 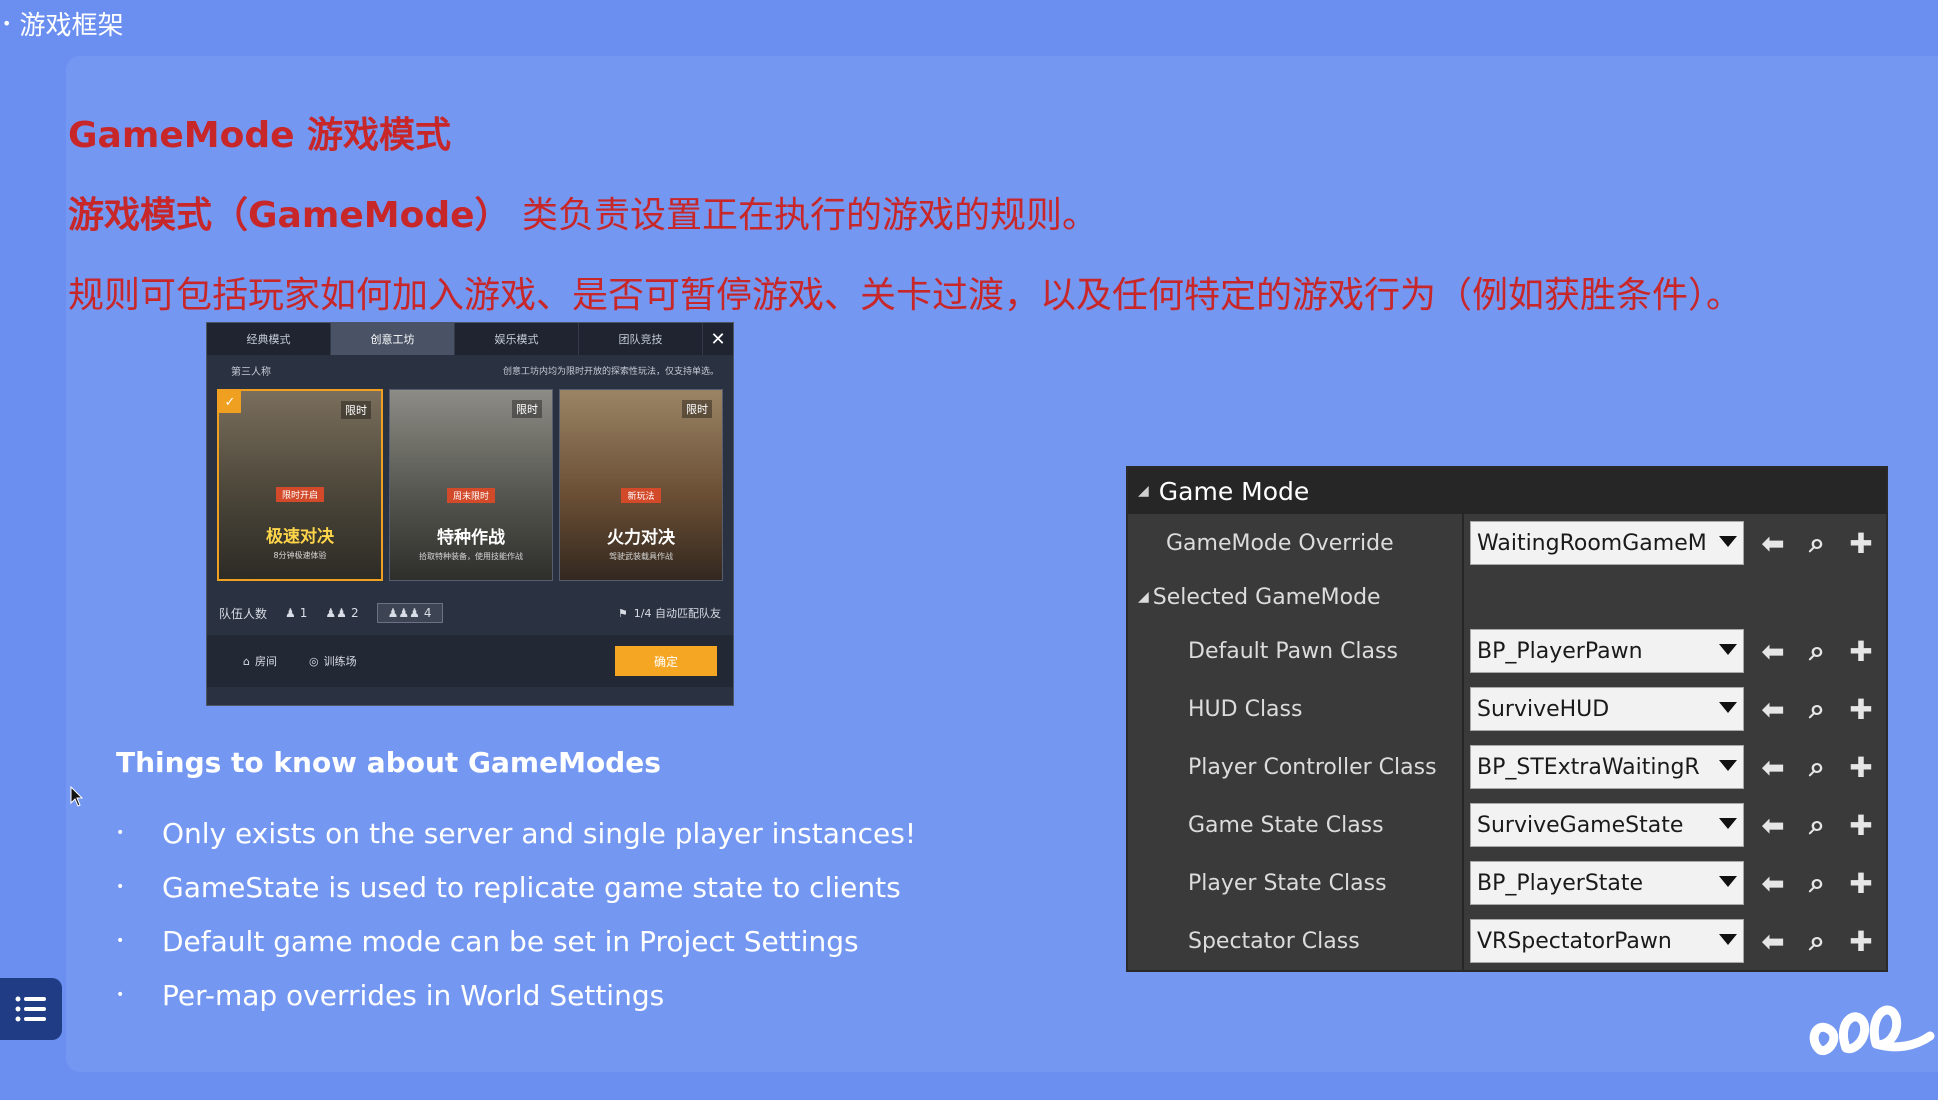 What do you see at coordinates (243, 613) in the screenshot?
I see `team-size-label: 队伍人数` at bounding box center [243, 613].